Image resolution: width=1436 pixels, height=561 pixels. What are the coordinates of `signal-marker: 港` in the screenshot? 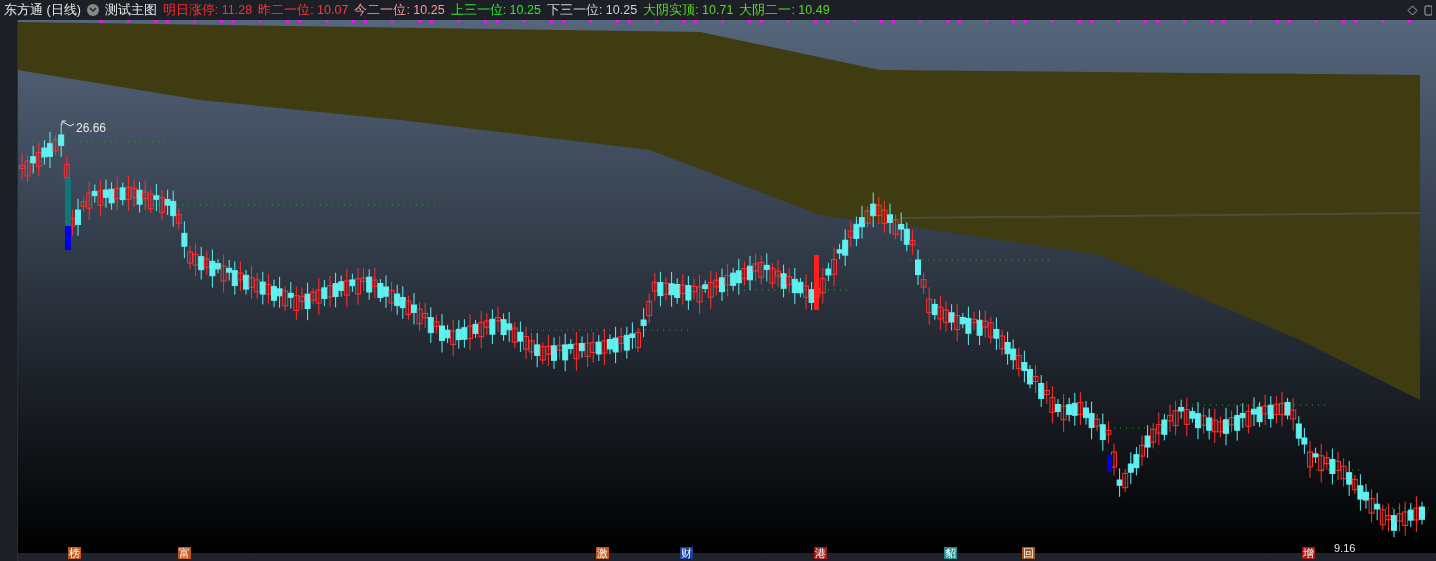 It's located at (820, 553).